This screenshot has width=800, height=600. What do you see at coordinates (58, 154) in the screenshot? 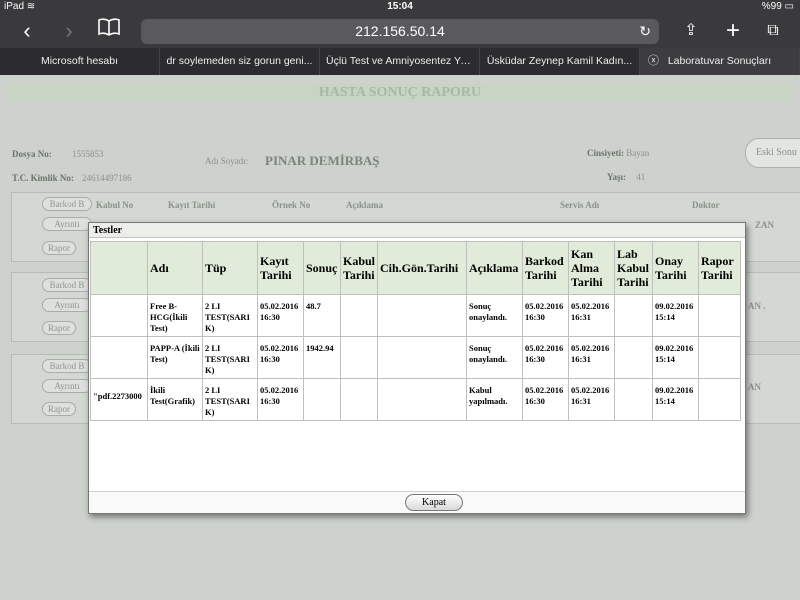
I see `dosya-no: Dosya No: 1555853` at bounding box center [58, 154].